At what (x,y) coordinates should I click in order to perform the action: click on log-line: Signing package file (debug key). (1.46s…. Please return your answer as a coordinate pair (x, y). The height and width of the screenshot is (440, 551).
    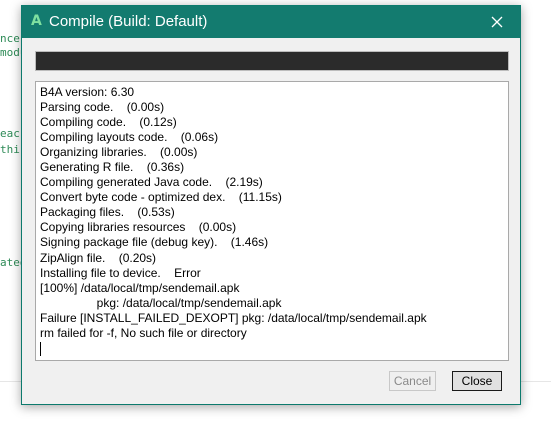
    Looking at the image, I should click on (154, 242).